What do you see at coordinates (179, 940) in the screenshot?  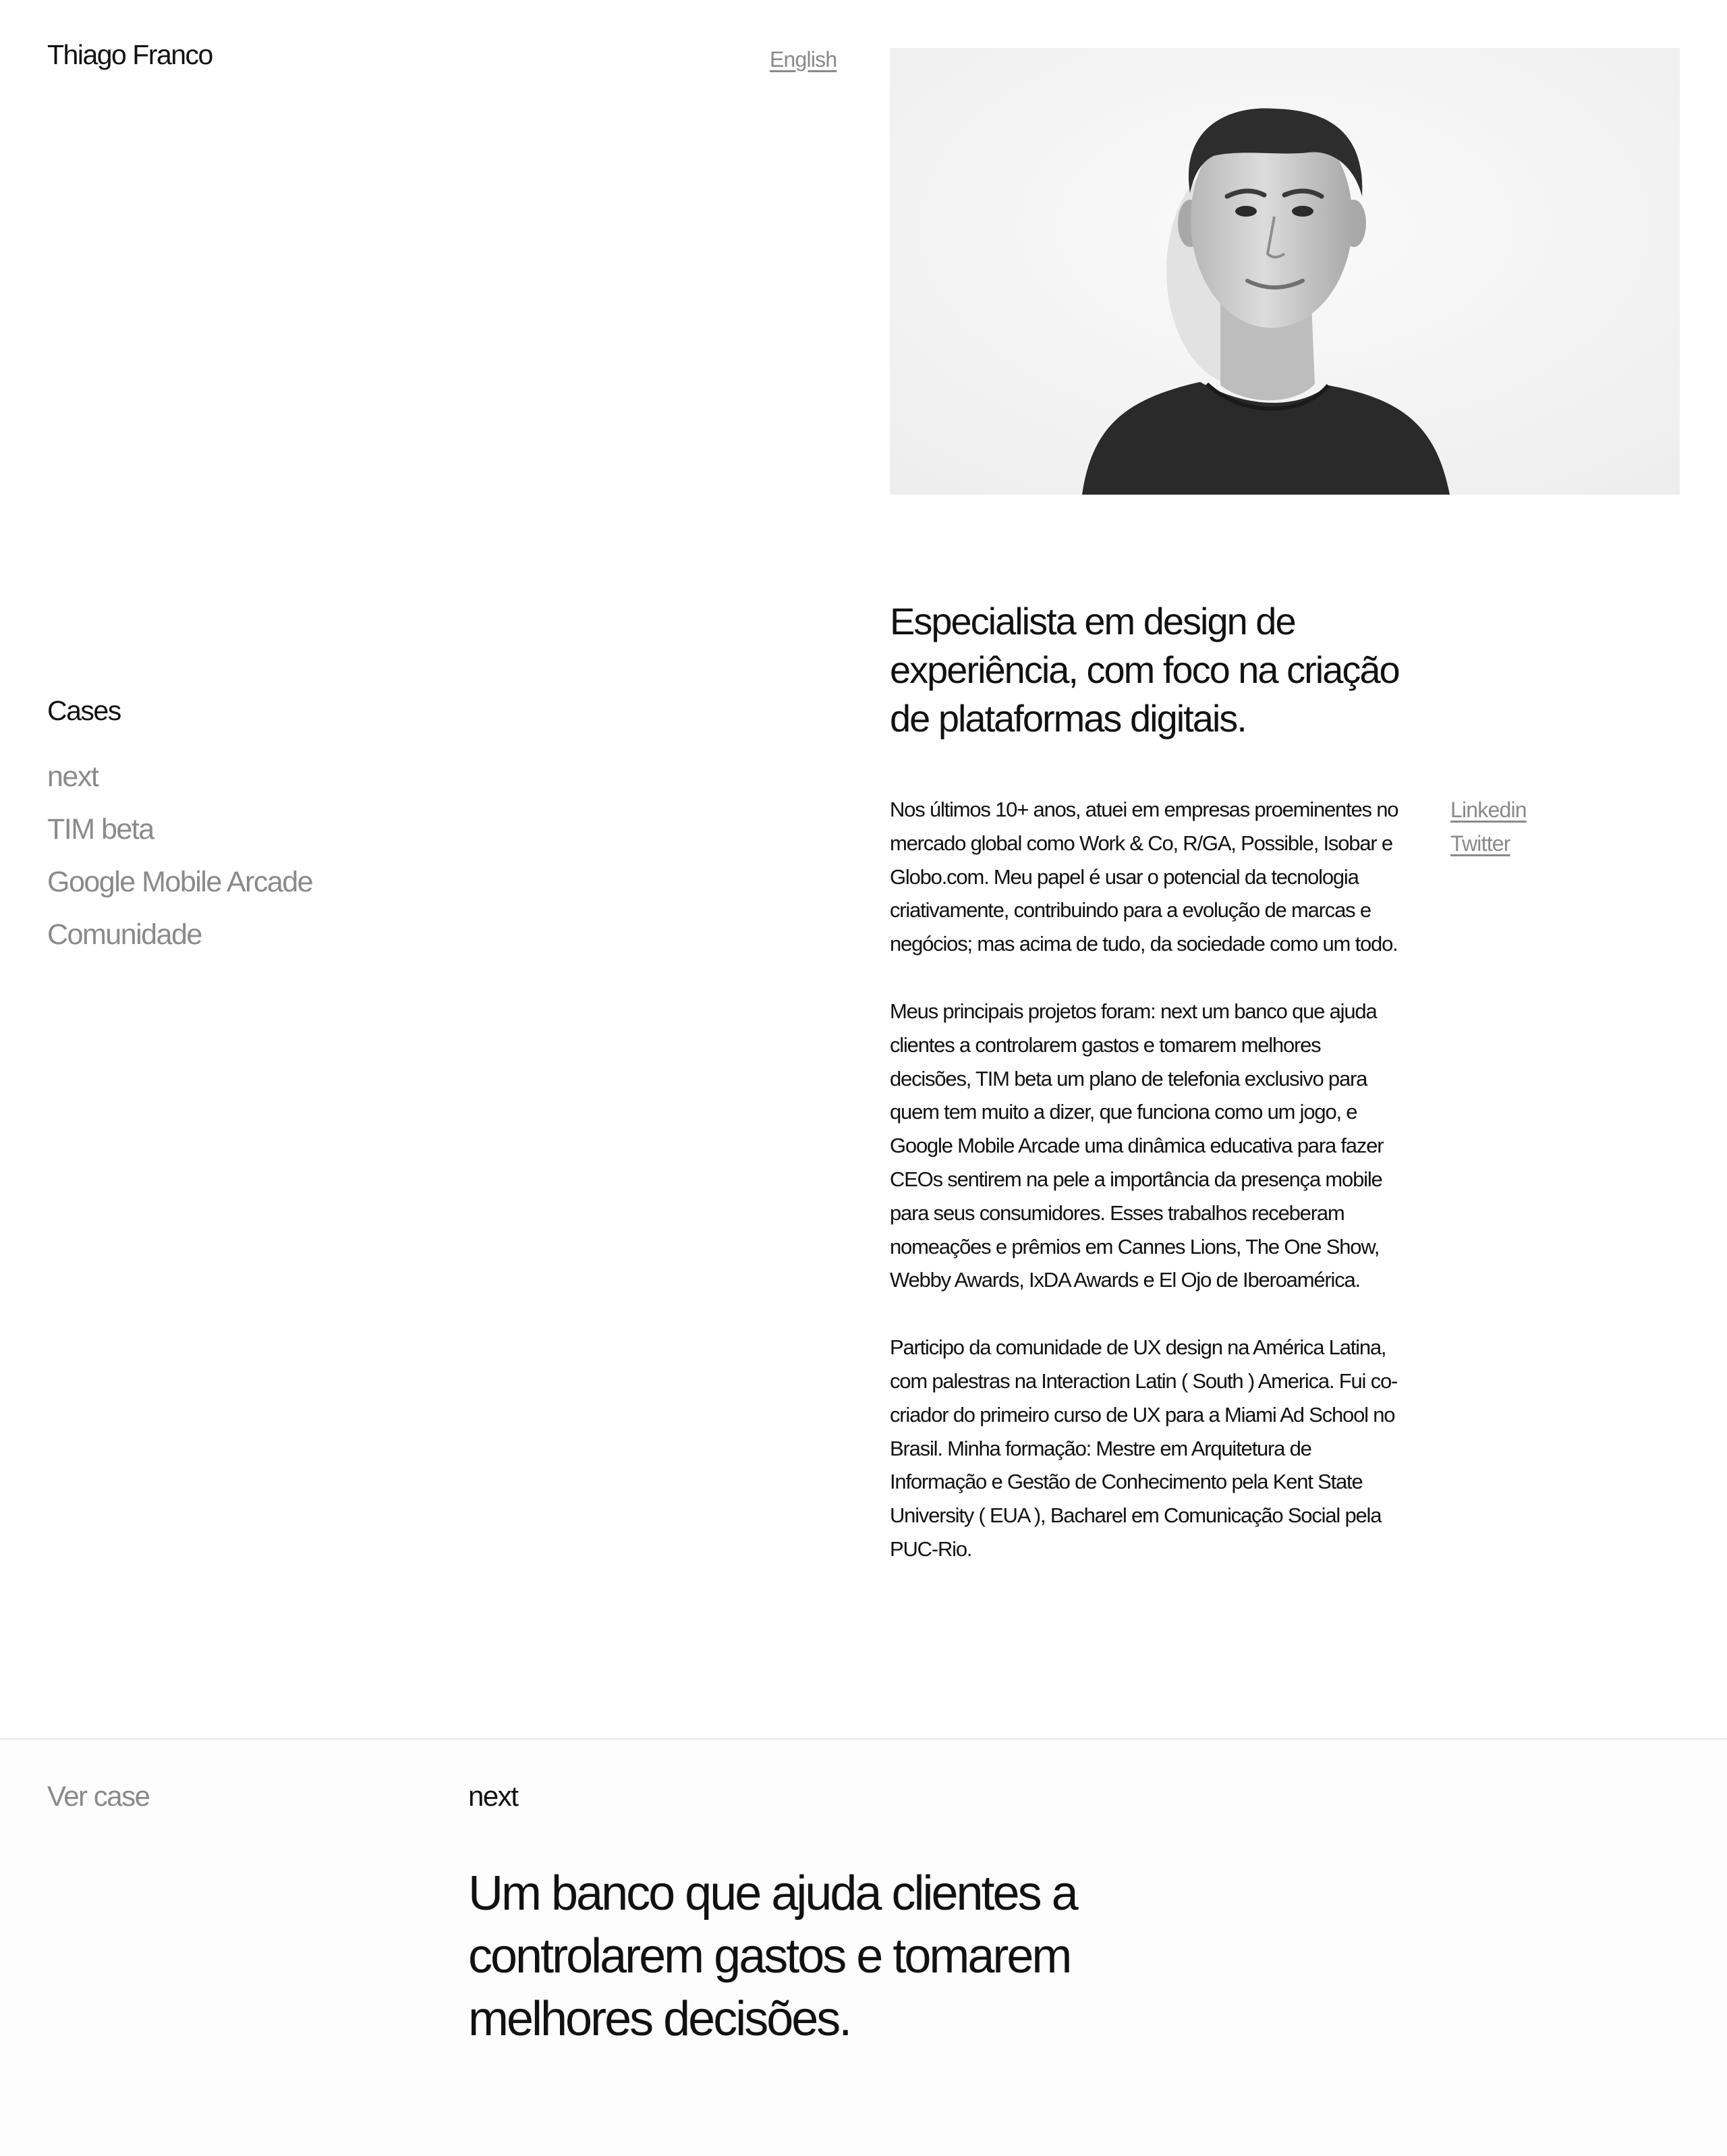 I see `case-link-comunidade: Comunidade` at bounding box center [179, 940].